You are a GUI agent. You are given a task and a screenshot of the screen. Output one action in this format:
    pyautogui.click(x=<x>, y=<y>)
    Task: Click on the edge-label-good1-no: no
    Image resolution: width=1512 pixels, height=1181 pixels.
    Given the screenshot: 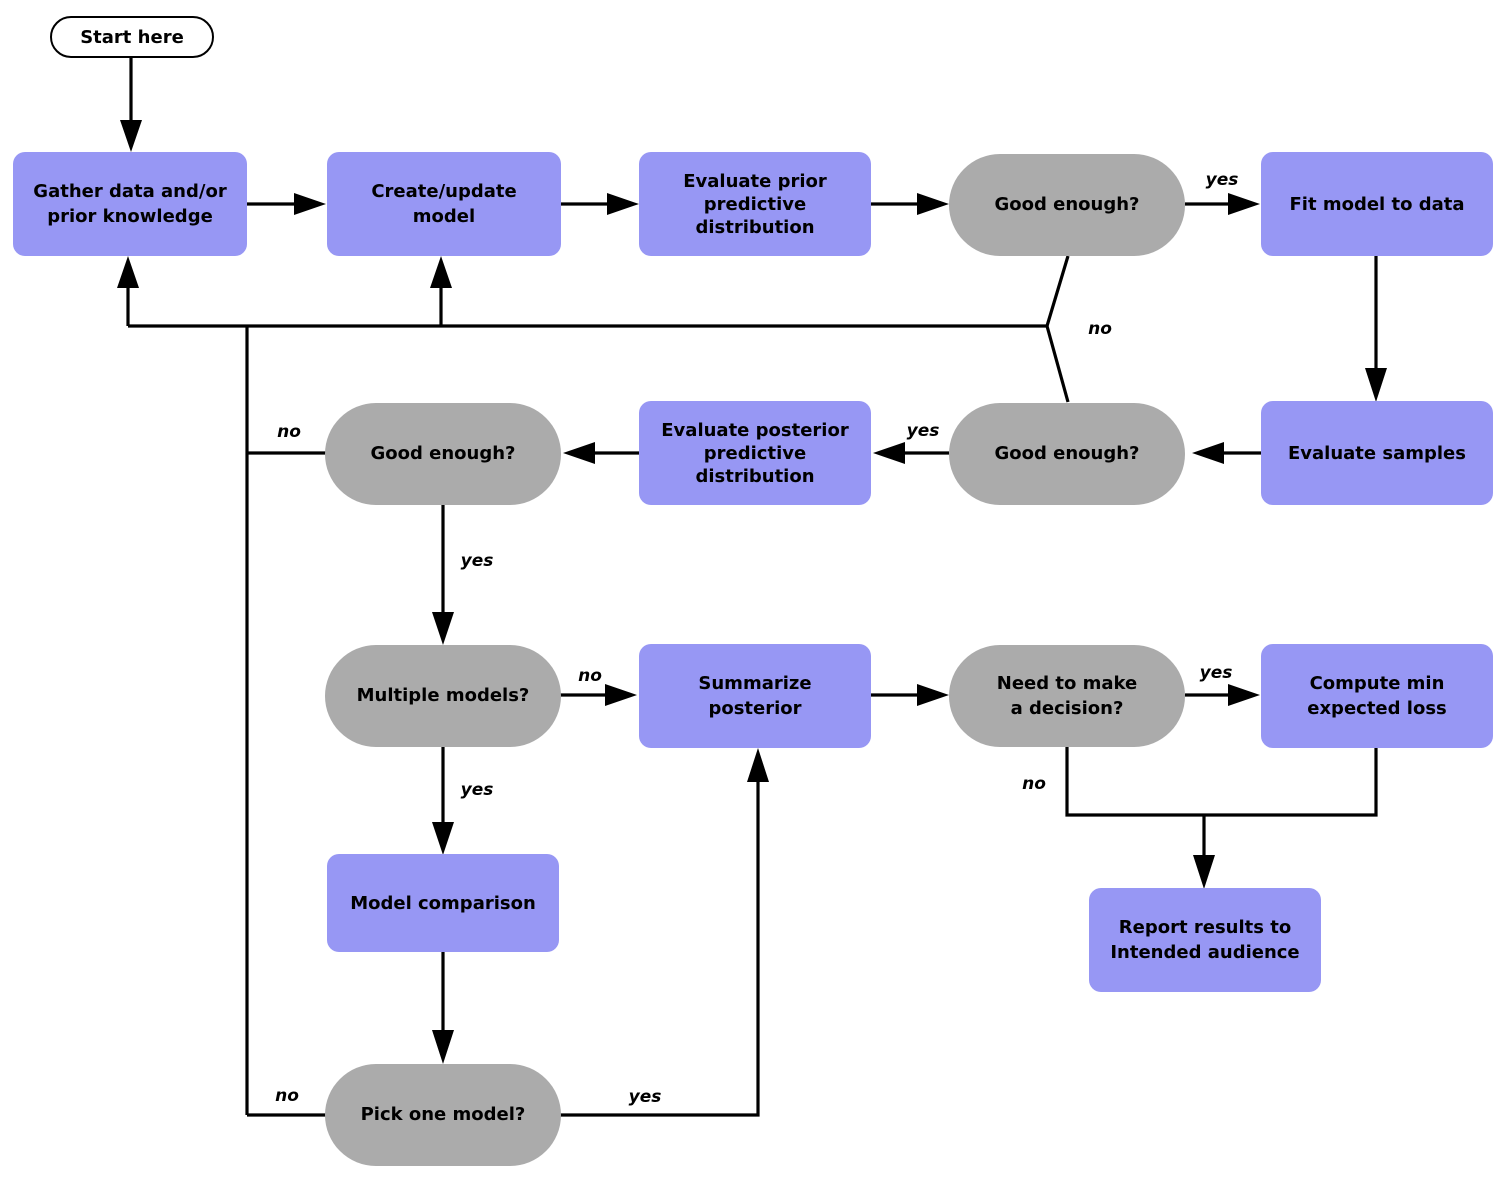 What is the action you would take?
    pyautogui.click(x=1100, y=329)
    